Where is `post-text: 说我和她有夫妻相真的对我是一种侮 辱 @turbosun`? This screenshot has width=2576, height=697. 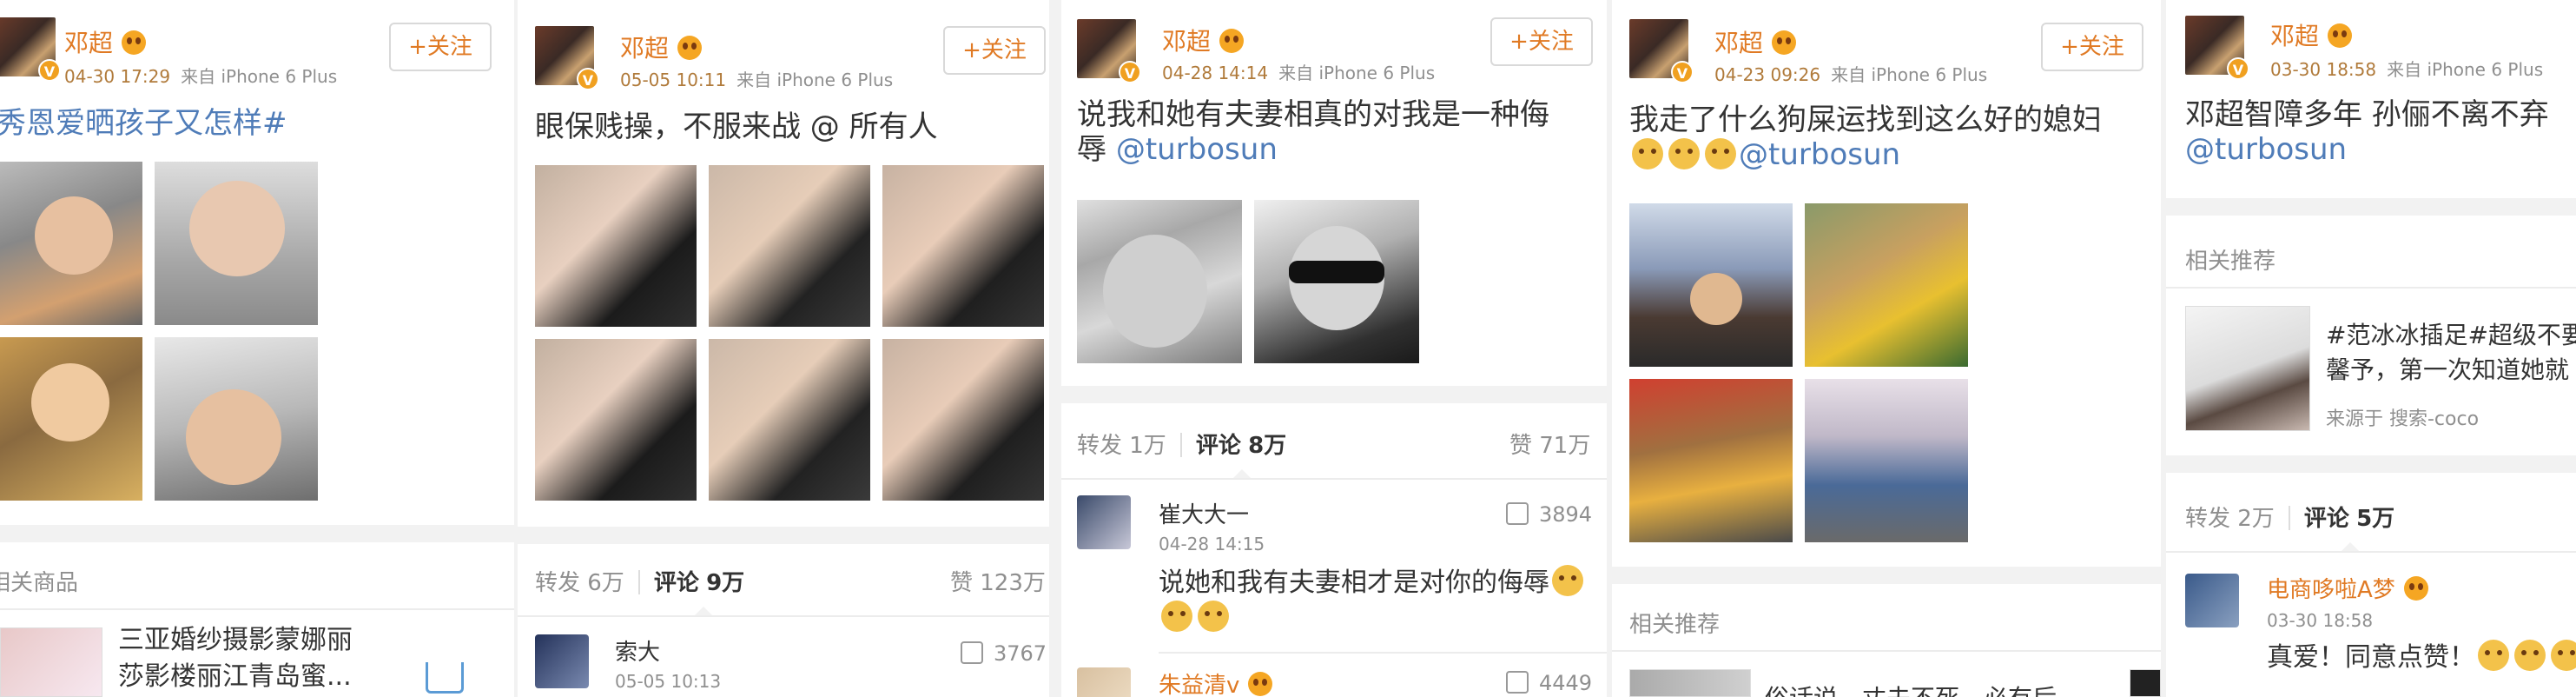 post-text: 说我和她有夫妻相真的对我是一种侮 辱 @turbosun is located at coordinates (1337, 132).